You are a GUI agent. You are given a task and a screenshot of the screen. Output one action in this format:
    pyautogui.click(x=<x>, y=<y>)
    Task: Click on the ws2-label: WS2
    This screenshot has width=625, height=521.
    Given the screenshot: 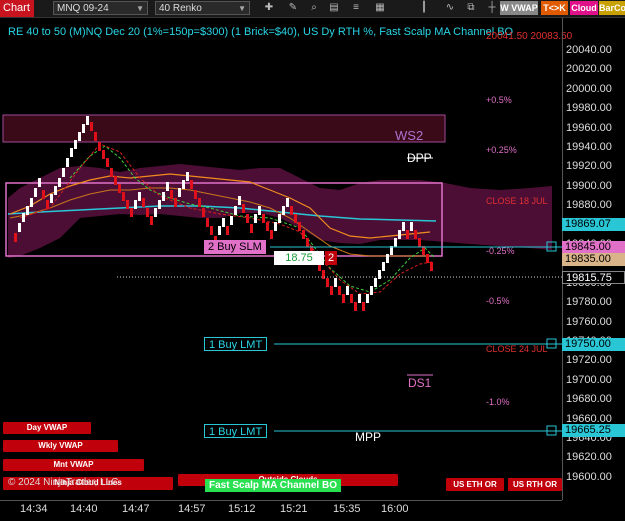 What is the action you would take?
    pyautogui.click(x=409, y=135)
    